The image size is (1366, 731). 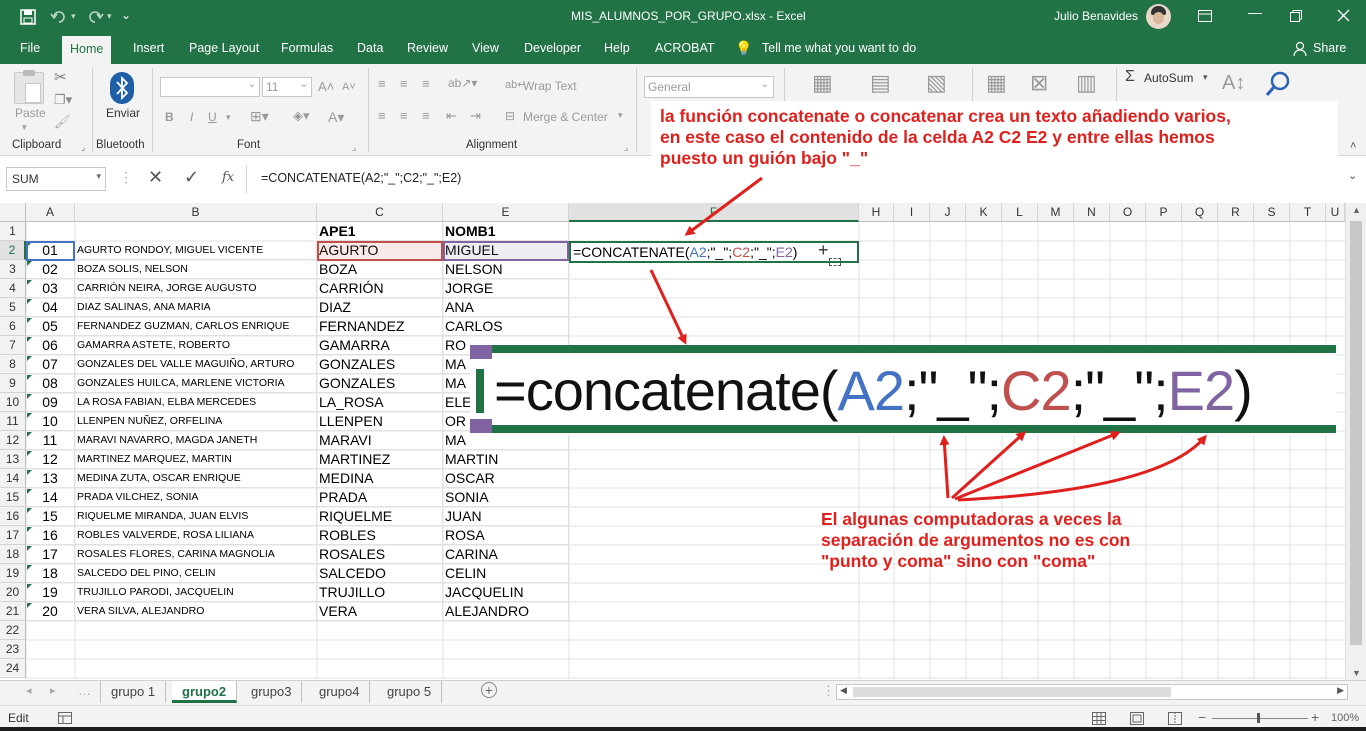 What do you see at coordinates (380, 440) in the screenshot?
I see `cell-apellido: MARAVI` at bounding box center [380, 440].